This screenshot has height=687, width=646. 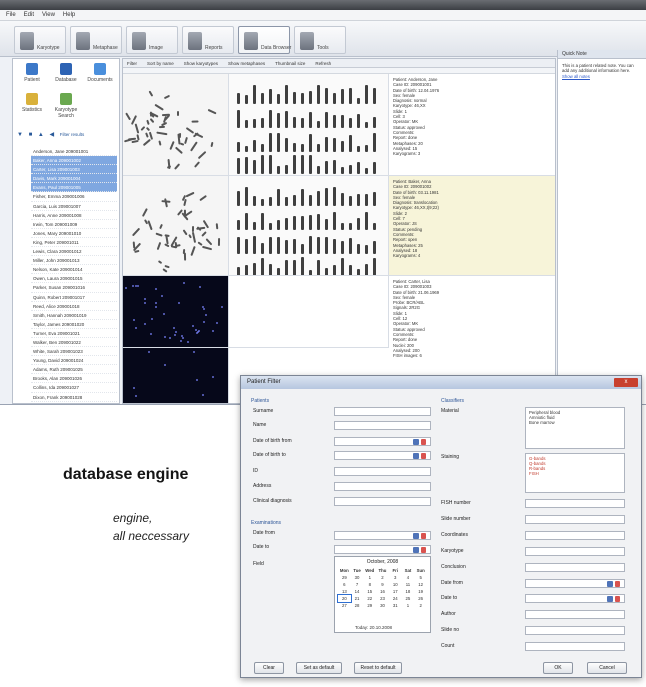 What do you see at coordinates (323, 63) in the screenshot?
I see `grid-tool-refresh: Refresh` at bounding box center [323, 63].